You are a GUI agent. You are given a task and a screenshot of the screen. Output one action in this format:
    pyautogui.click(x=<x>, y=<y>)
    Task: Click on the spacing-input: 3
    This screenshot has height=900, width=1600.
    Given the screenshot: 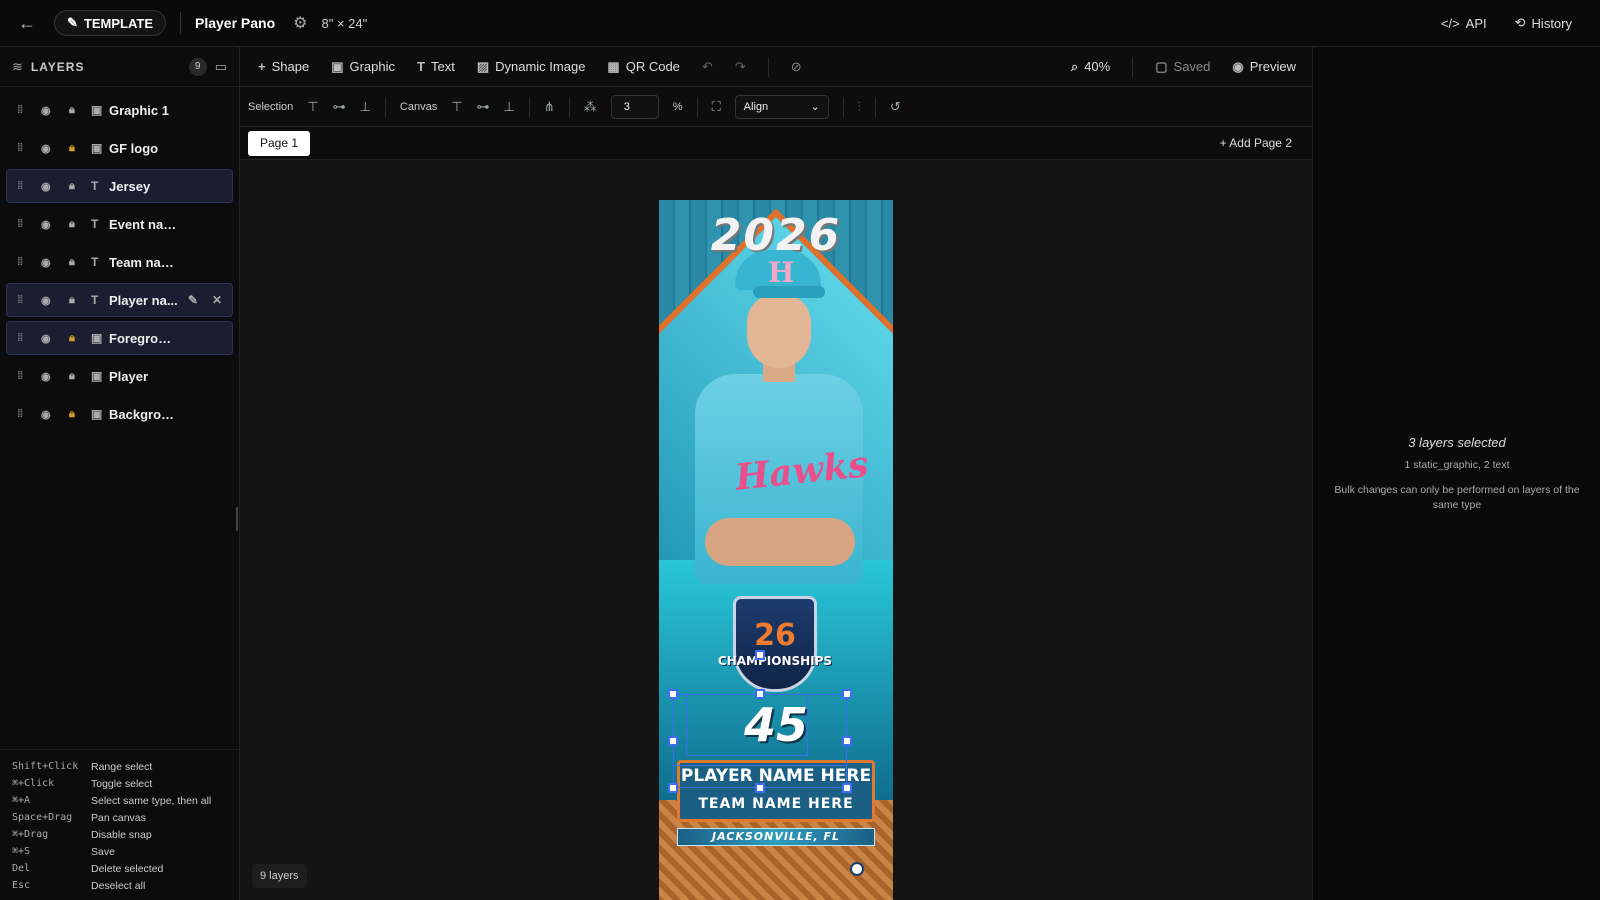 What is the action you would take?
    pyautogui.click(x=634, y=106)
    